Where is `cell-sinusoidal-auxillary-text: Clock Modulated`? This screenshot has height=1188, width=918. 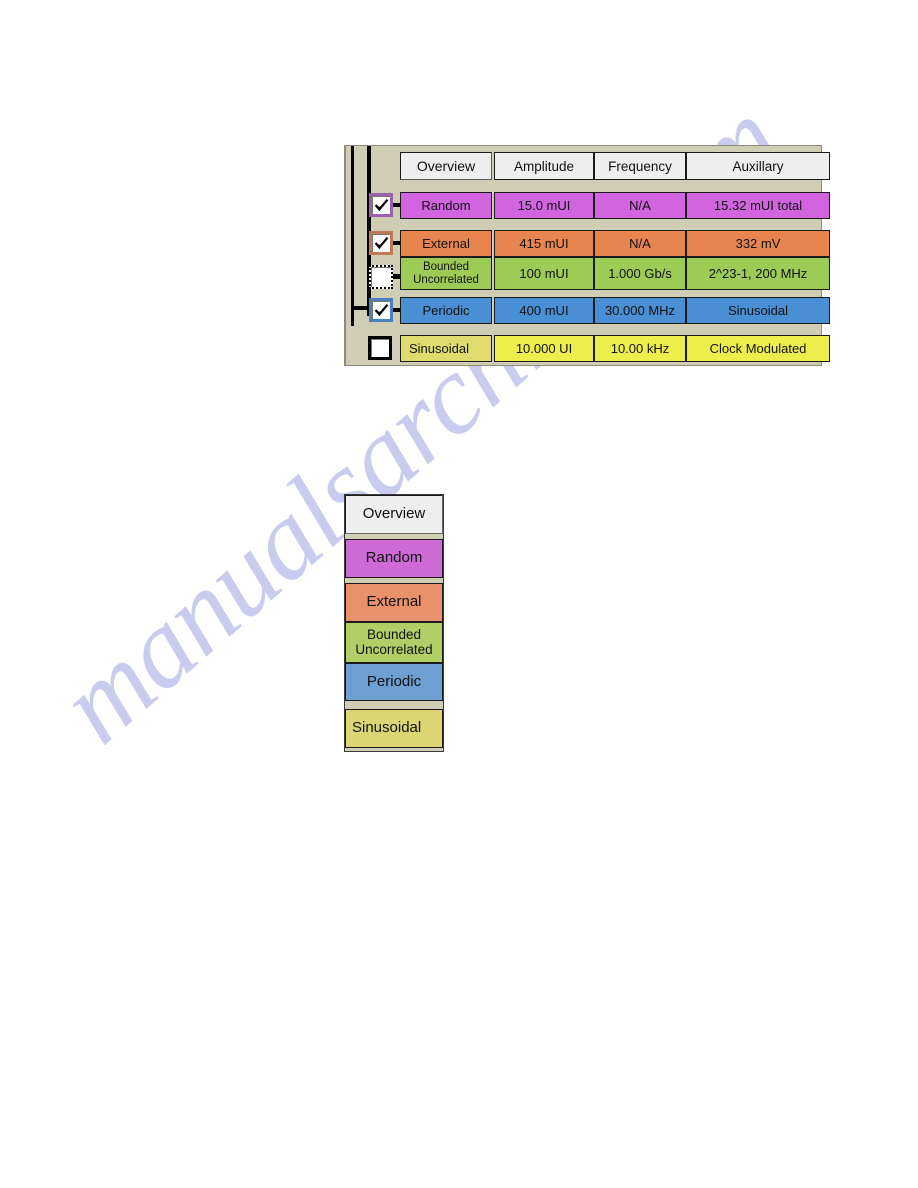 cell-sinusoidal-auxillary-text: Clock Modulated is located at coordinates (758, 348).